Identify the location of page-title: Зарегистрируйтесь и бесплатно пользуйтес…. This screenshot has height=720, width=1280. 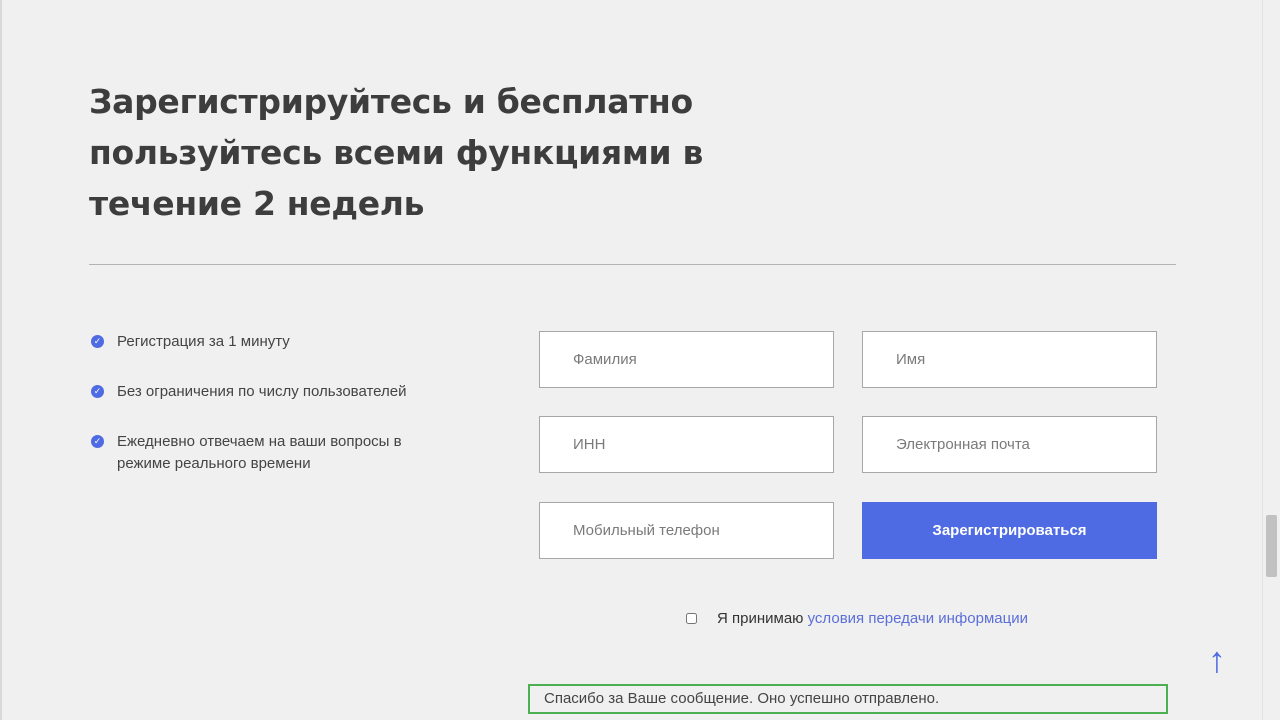
(396, 152).